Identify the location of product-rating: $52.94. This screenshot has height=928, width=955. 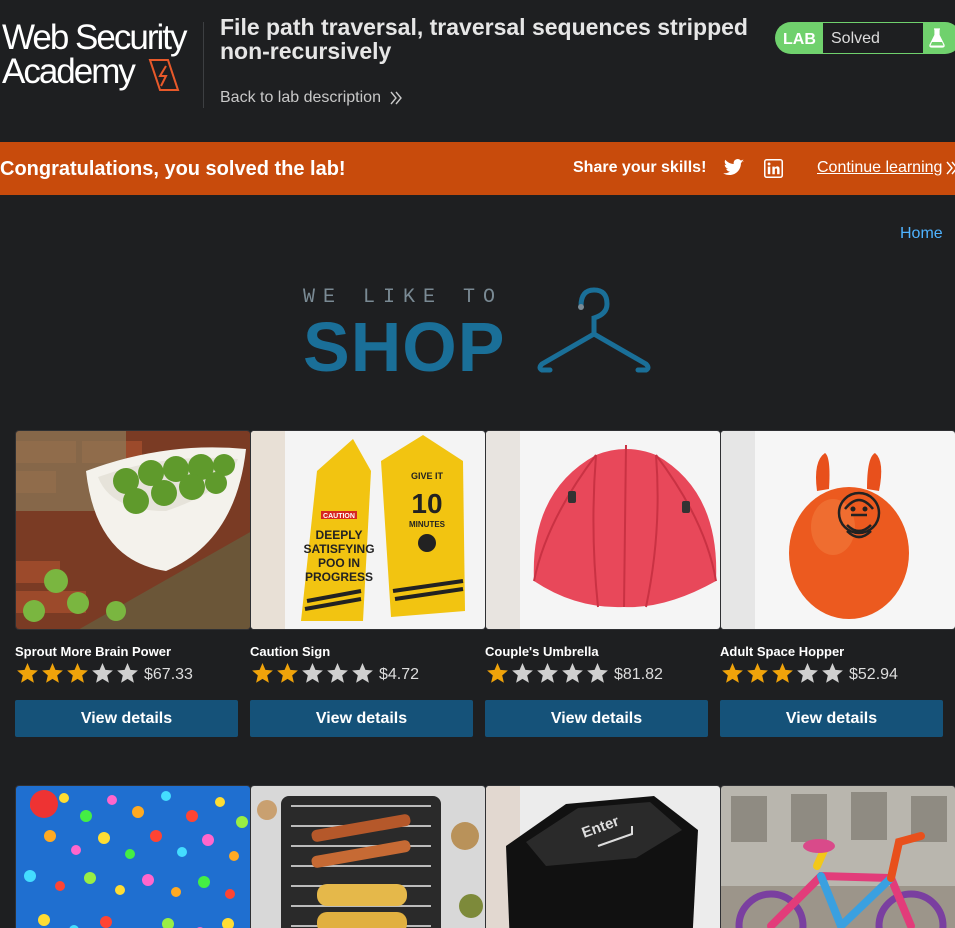
(809, 673).